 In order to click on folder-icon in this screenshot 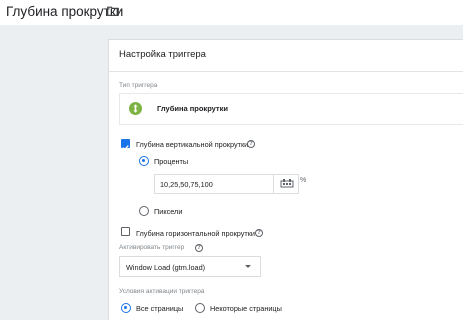, I will do `click(113, 11)`.